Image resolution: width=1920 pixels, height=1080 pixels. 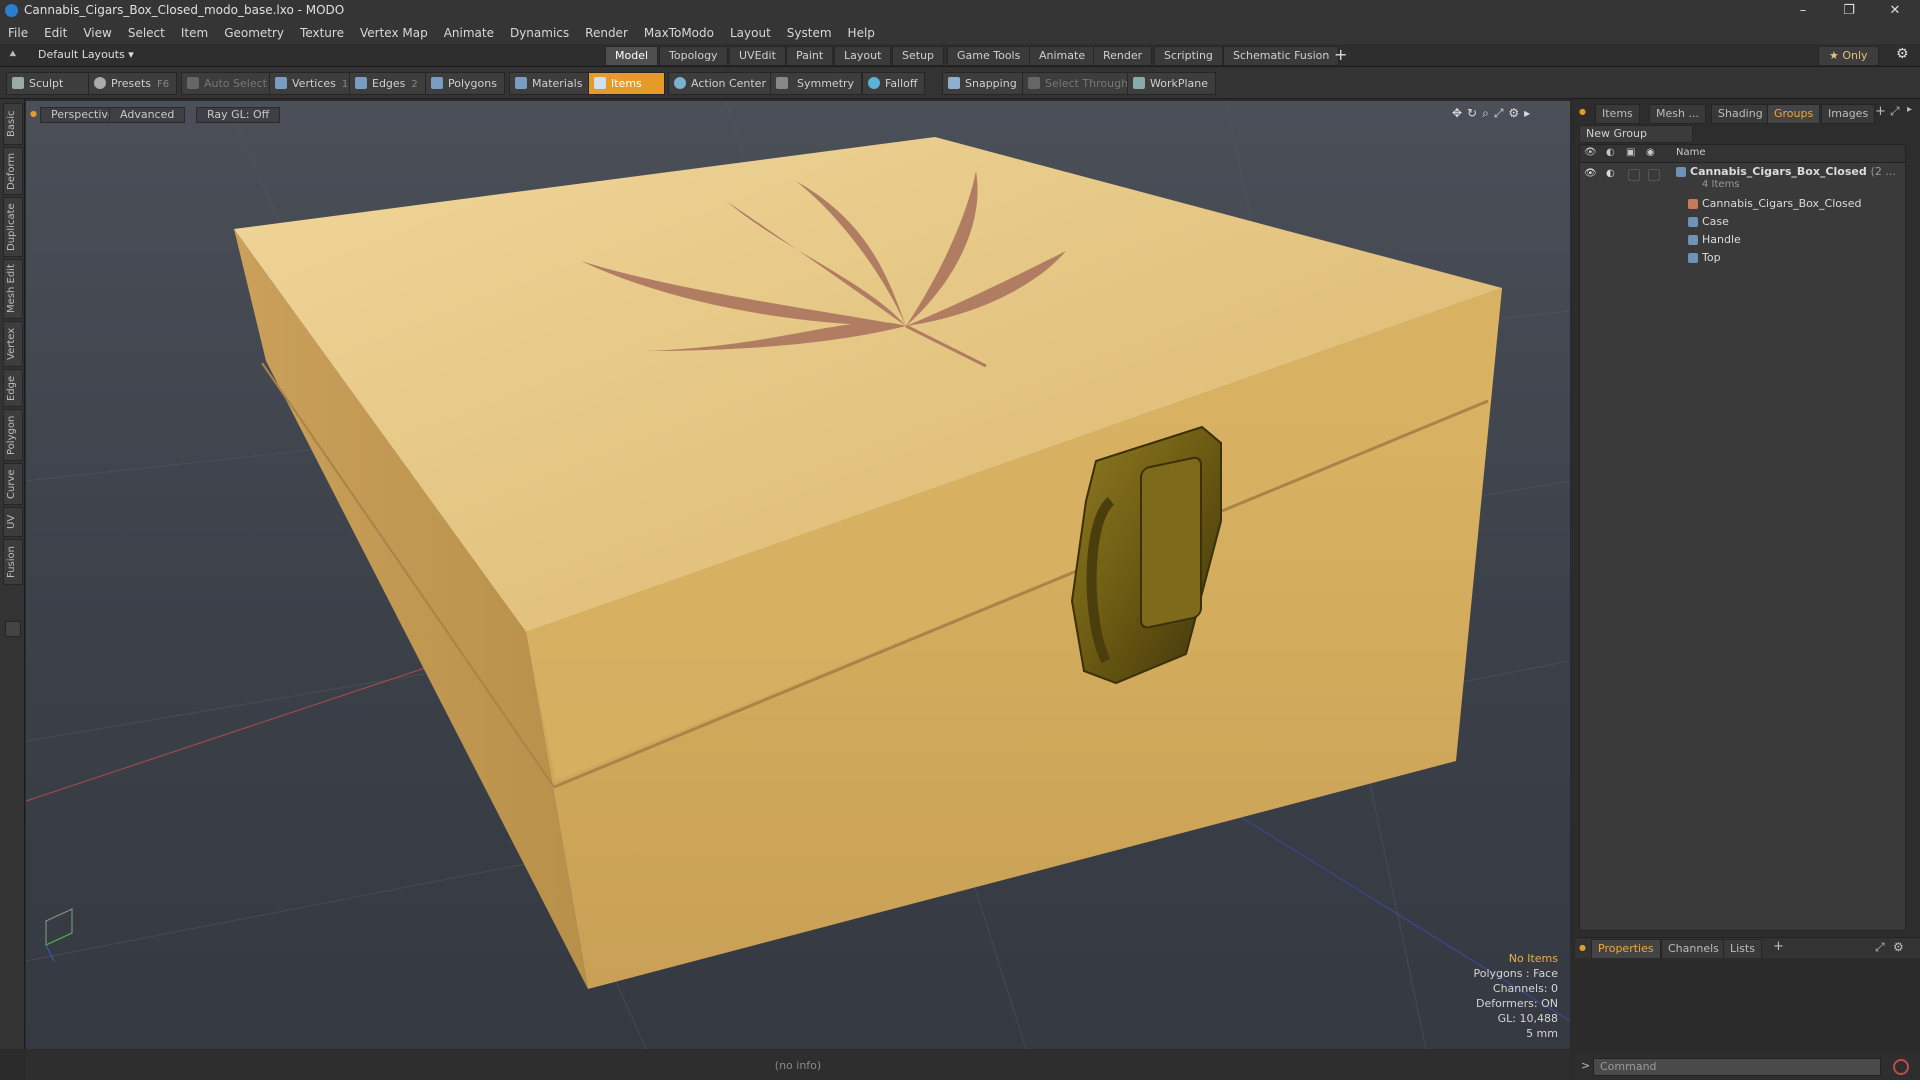 I want to click on tab-channels: Channels, so click(x=1693, y=949).